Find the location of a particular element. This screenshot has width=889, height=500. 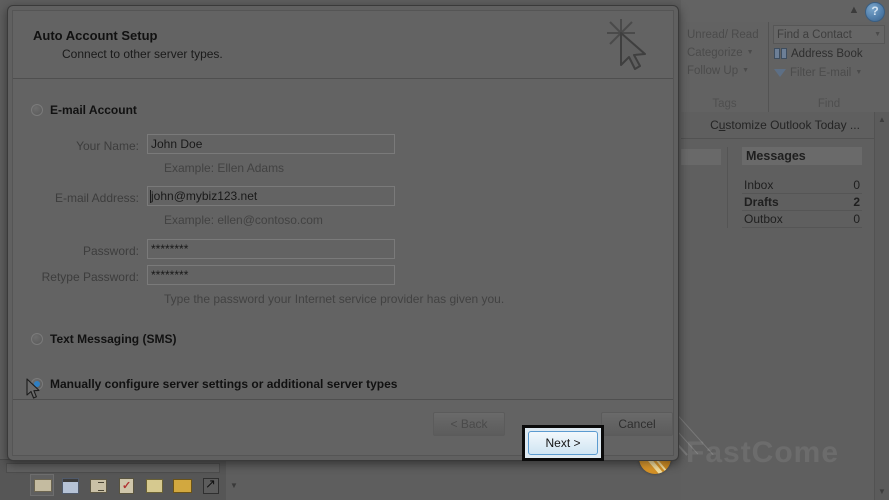

ribbon-item-label: Follow Up is located at coordinates (713, 71).